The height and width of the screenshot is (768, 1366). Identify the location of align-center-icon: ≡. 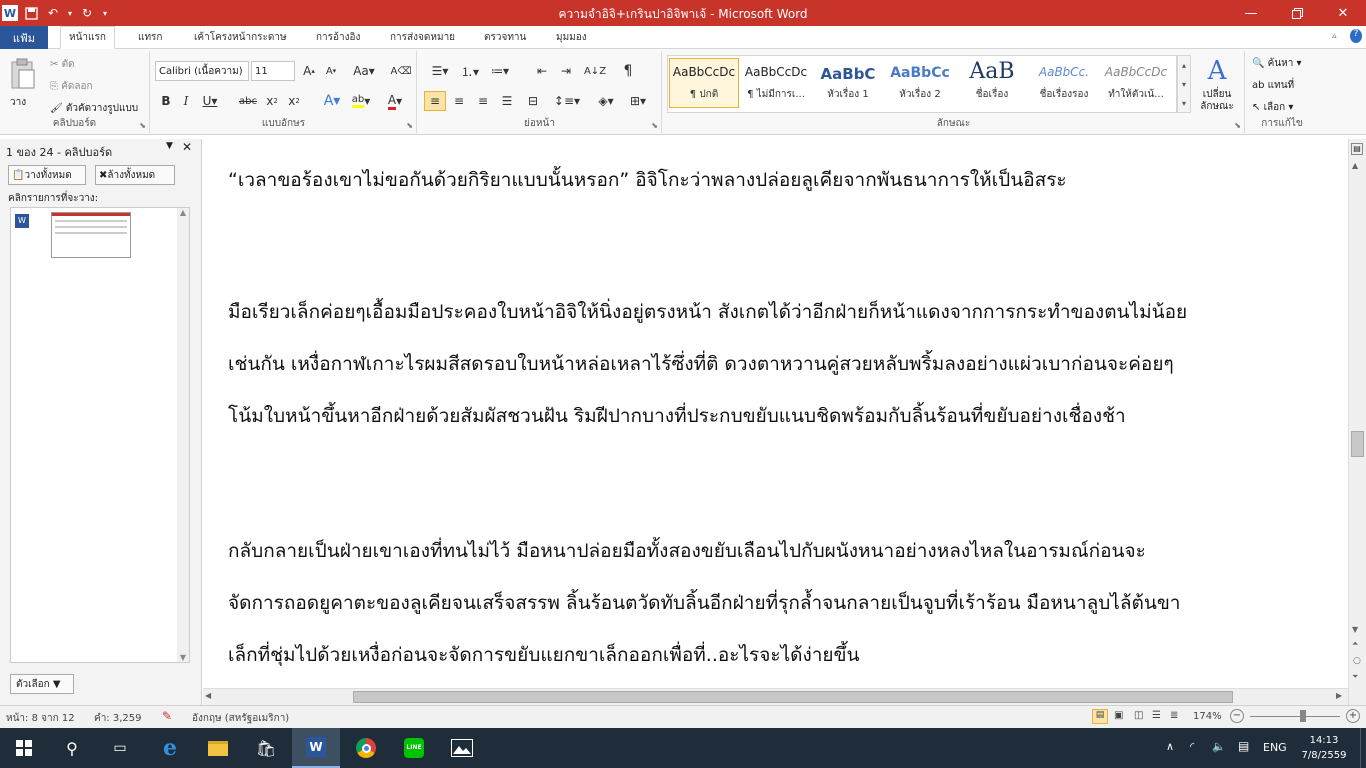
(459, 101).